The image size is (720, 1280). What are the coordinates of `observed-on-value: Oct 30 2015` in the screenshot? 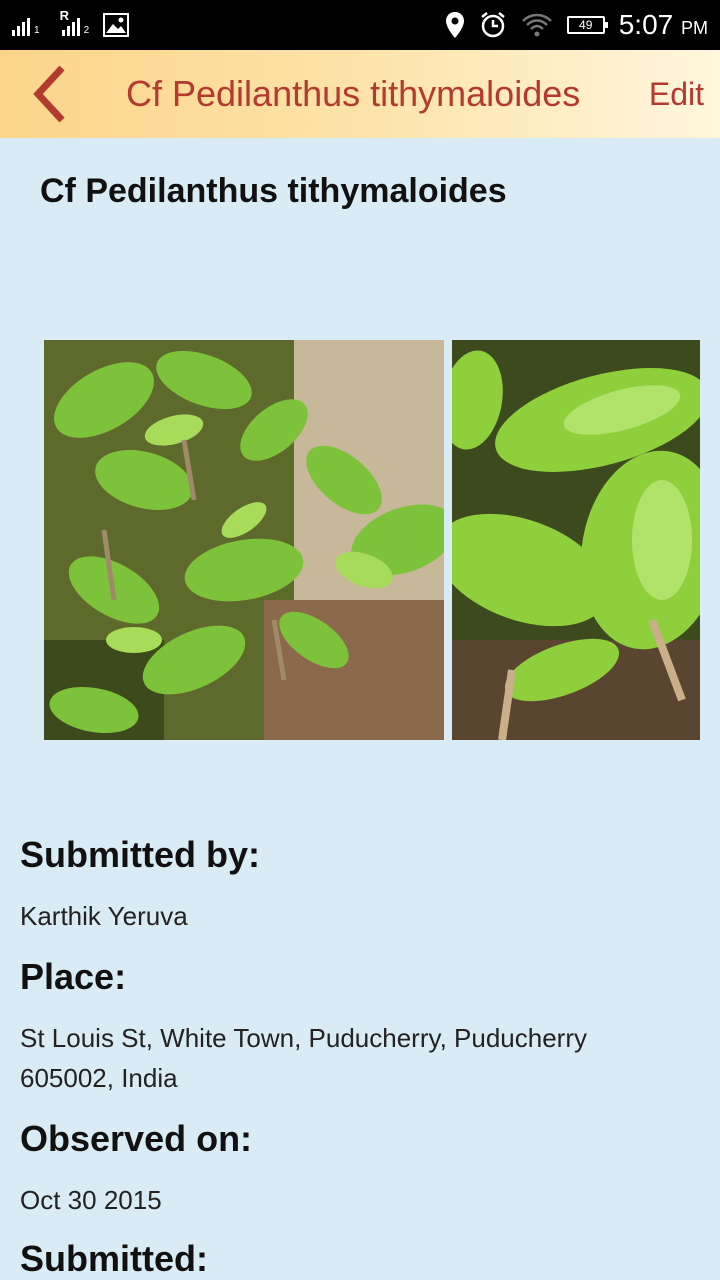 It's located at (91, 1200).